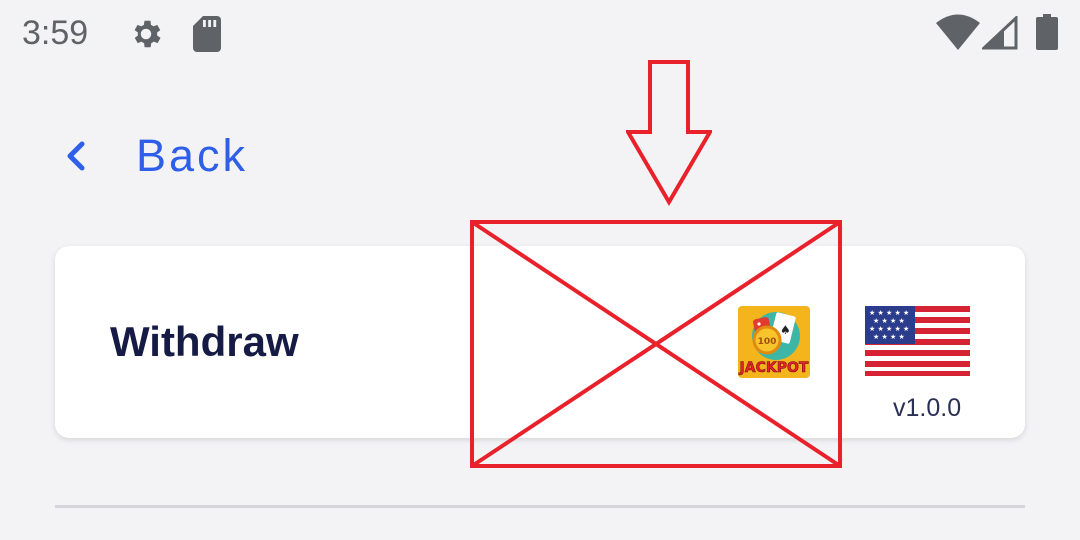  I want to click on gear-icon, so click(147, 34).